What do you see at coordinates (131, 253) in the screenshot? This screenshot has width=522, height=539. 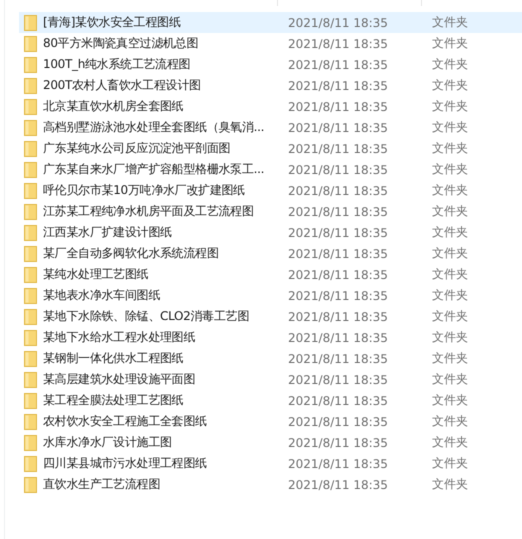 I see `file-name: 某厂全自动多阀软化水系统流程图` at bounding box center [131, 253].